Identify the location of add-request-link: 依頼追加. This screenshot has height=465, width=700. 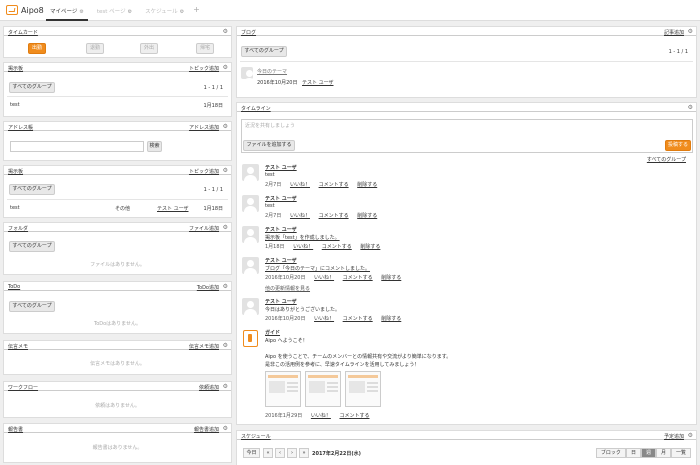
(209, 387).